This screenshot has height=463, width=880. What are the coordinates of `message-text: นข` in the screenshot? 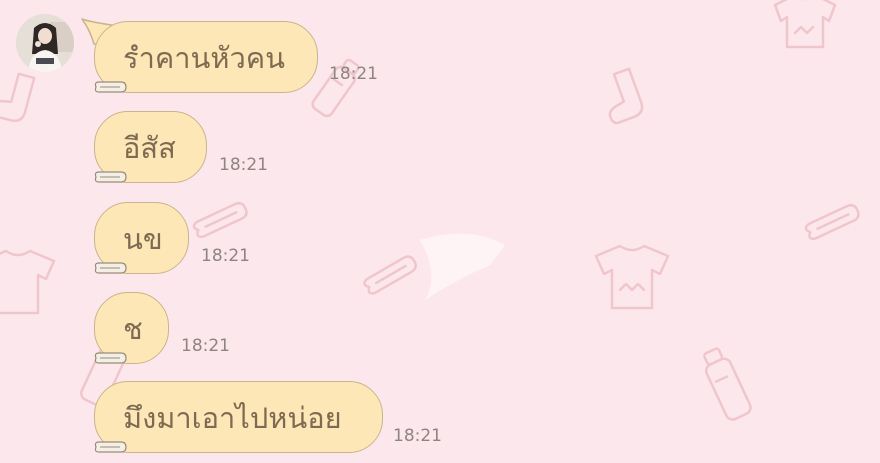 It's located at (143, 239).